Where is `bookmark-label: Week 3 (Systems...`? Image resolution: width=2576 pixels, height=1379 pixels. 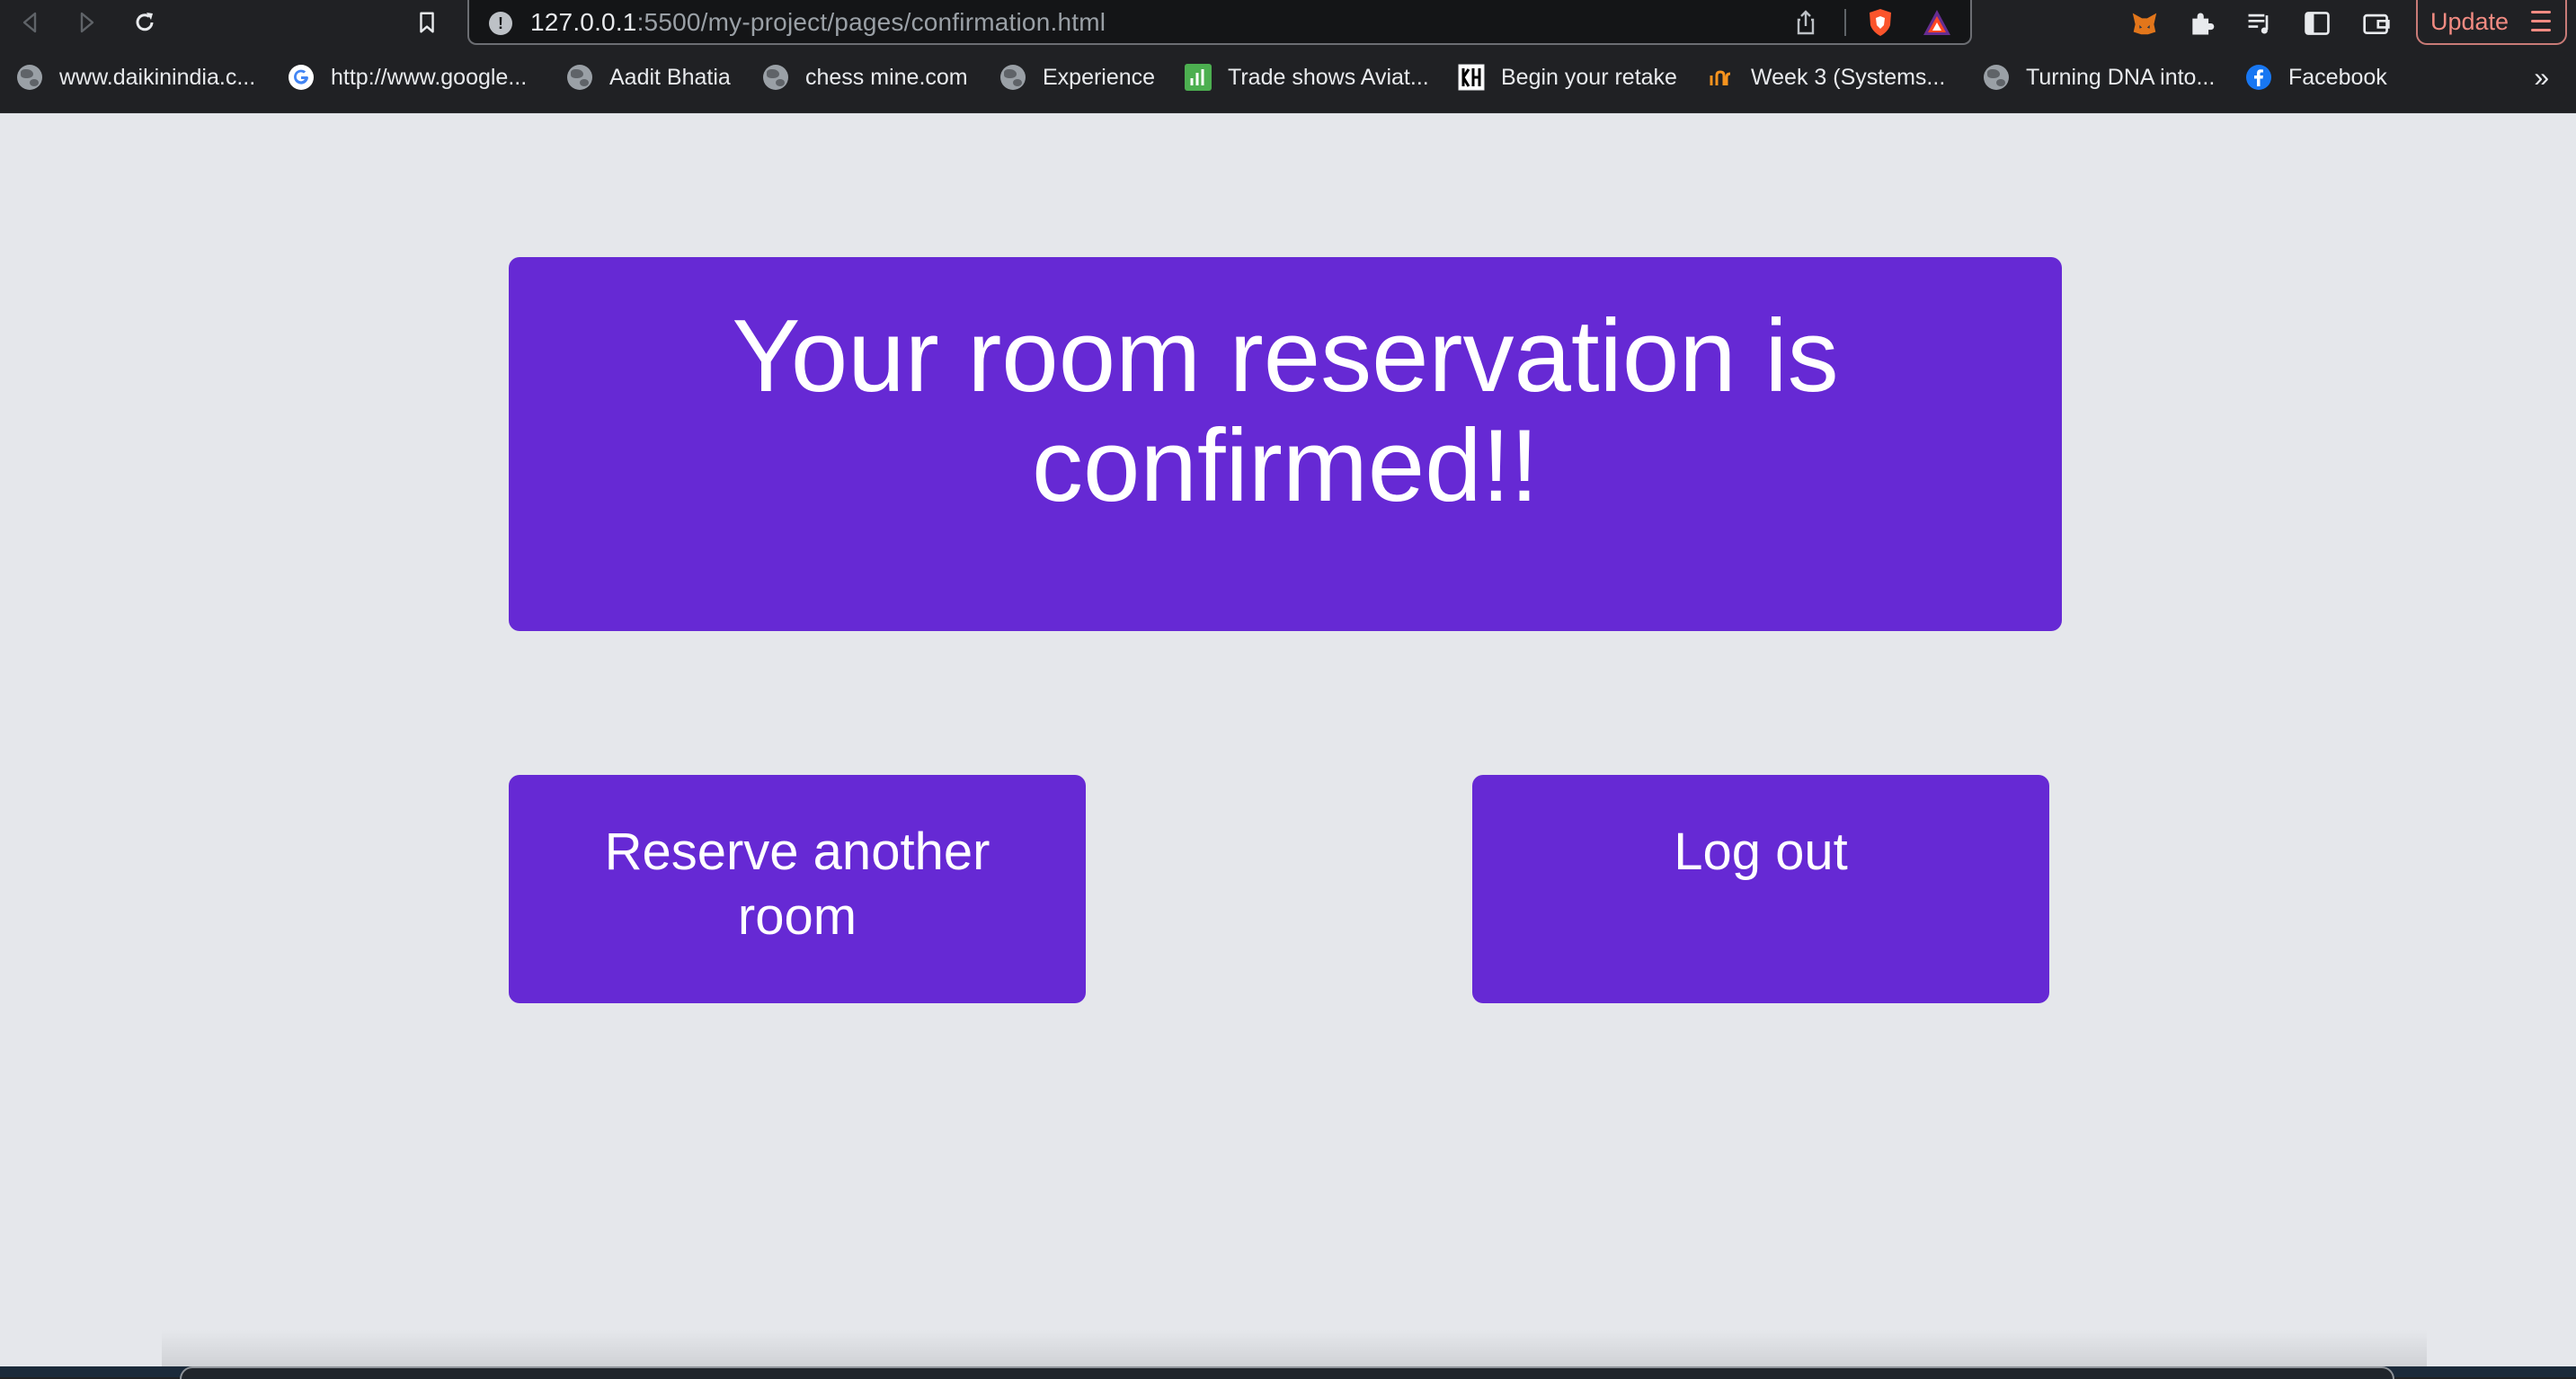 bookmark-label: Week 3 (Systems... is located at coordinates (1848, 77).